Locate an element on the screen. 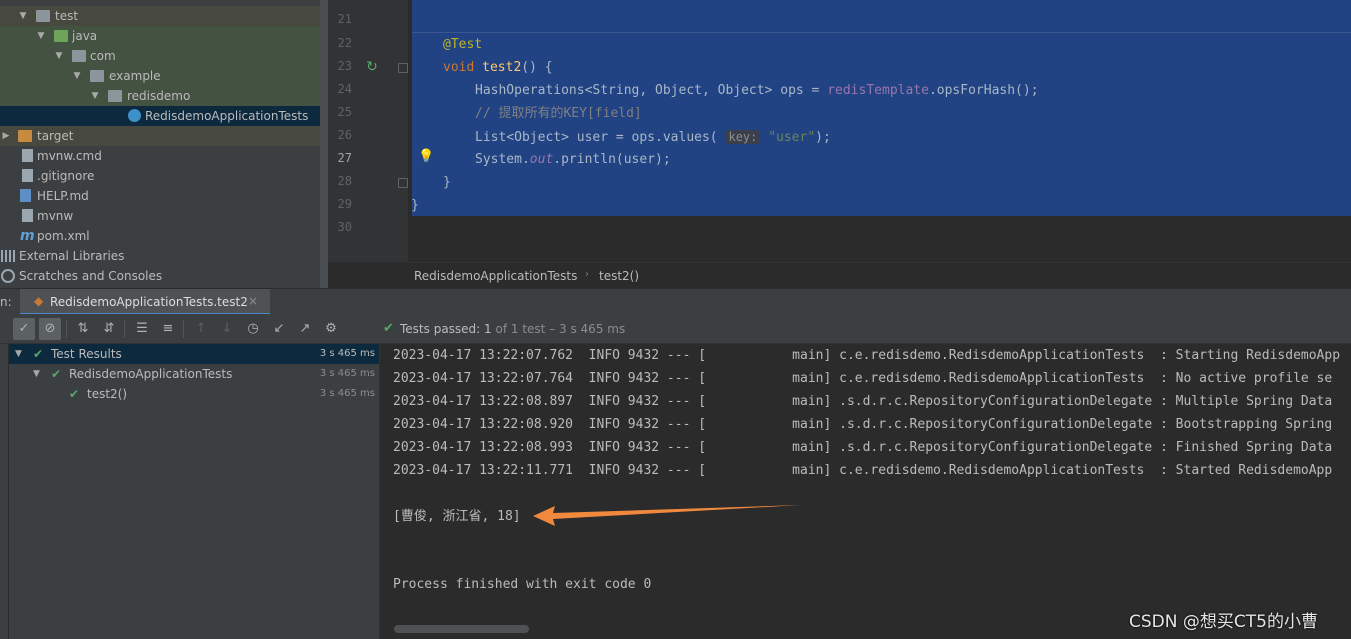  tree-item-label: com is located at coordinates (103, 56).